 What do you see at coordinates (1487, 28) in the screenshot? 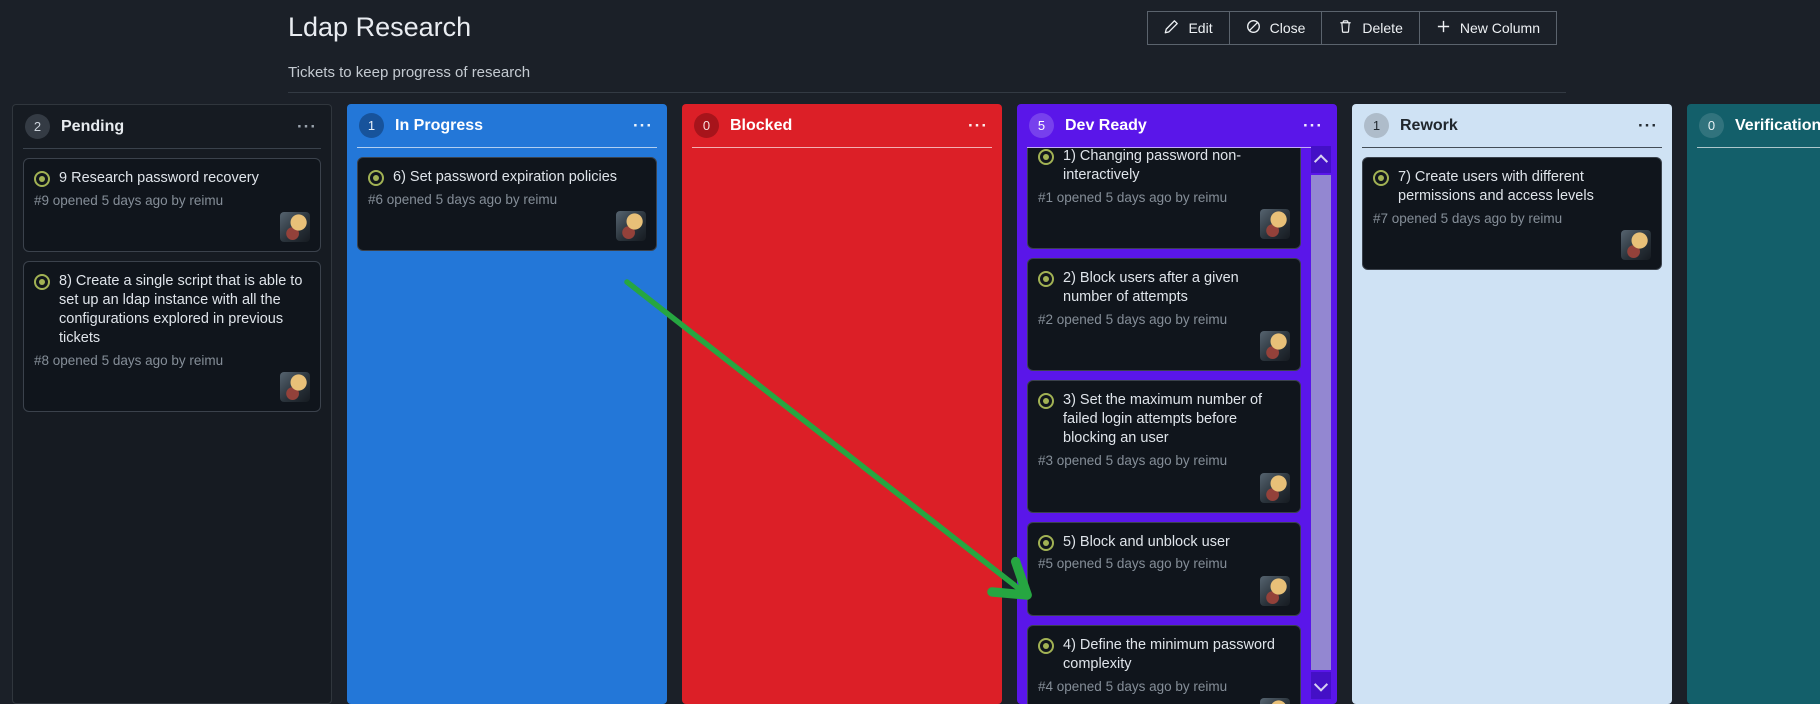
I see `new-column-button: New Column` at bounding box center [1487, 28].